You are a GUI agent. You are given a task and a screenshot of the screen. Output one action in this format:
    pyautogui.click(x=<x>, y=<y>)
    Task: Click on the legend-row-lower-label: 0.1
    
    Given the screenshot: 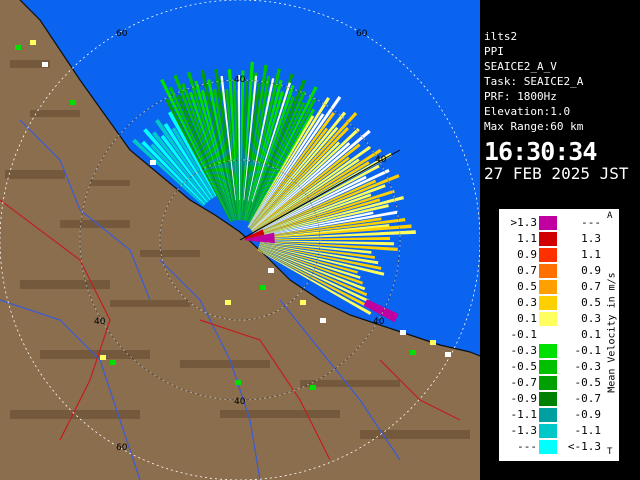 What is the action you would take?
    pyautogui.click(x=591, y=334)
    